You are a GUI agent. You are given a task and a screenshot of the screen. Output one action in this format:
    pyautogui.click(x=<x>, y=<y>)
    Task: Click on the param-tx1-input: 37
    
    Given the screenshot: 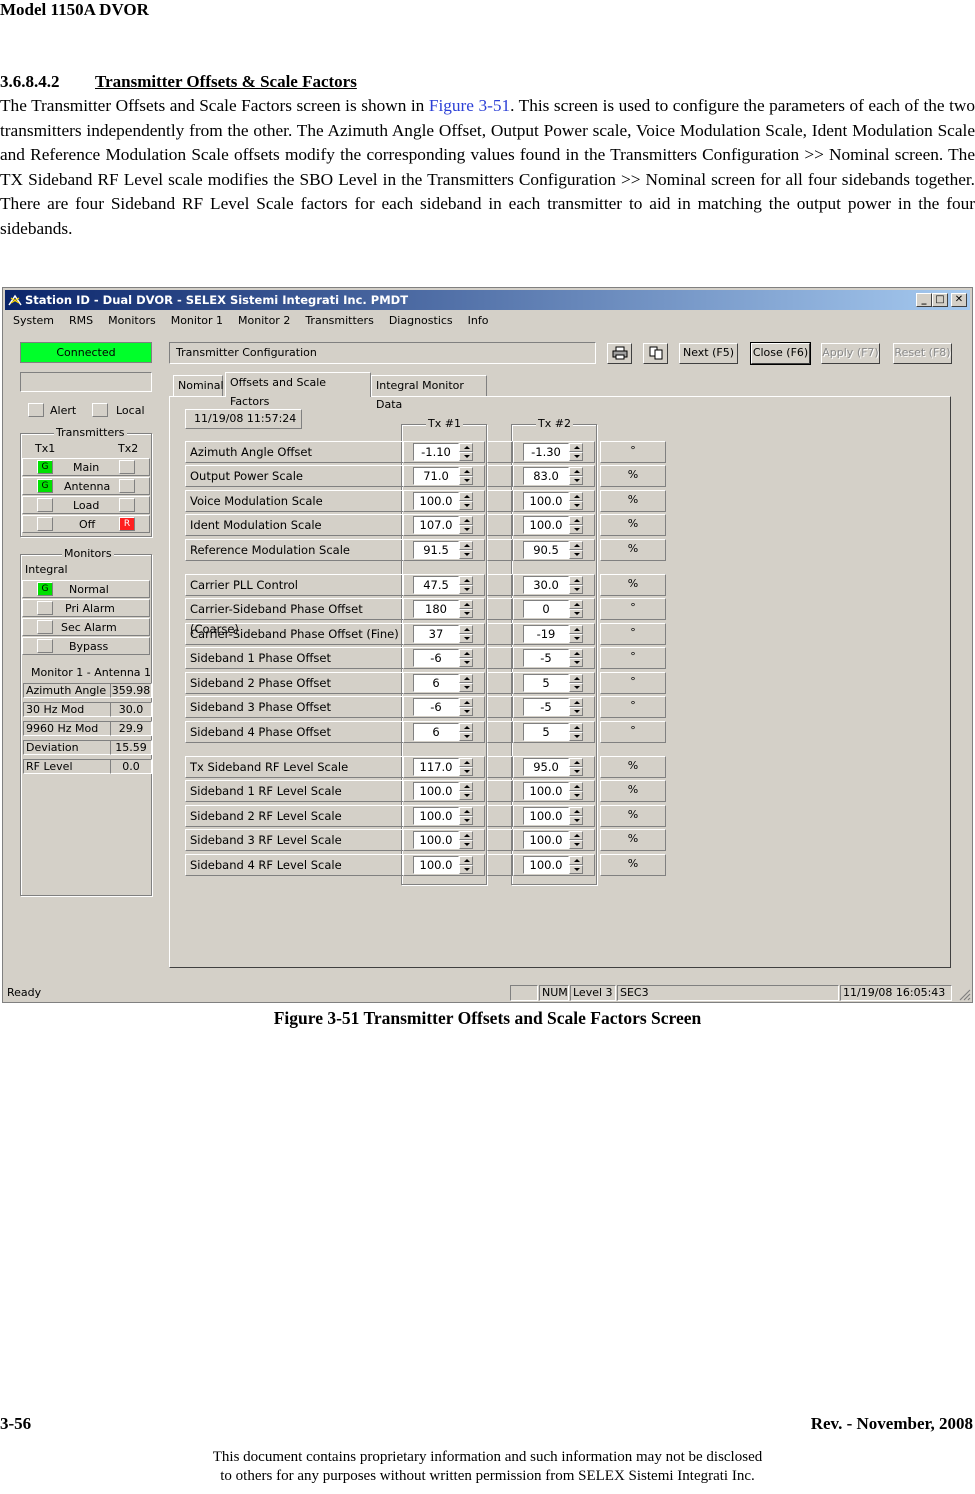 What is the action you would take?
    pyautogui.click(x=436, y=634)
    